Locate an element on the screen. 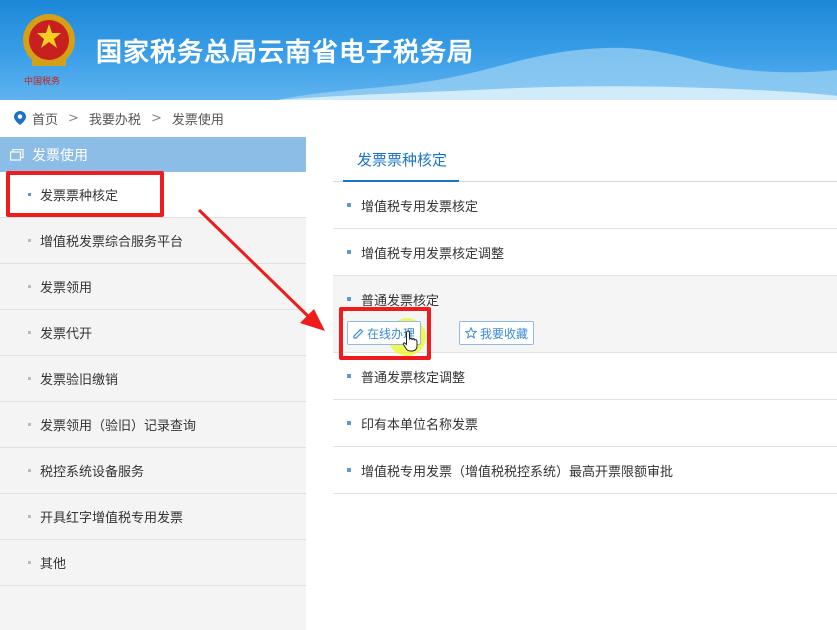  list-item: 普通发票核定调整 is located at coordinates (585, 376).